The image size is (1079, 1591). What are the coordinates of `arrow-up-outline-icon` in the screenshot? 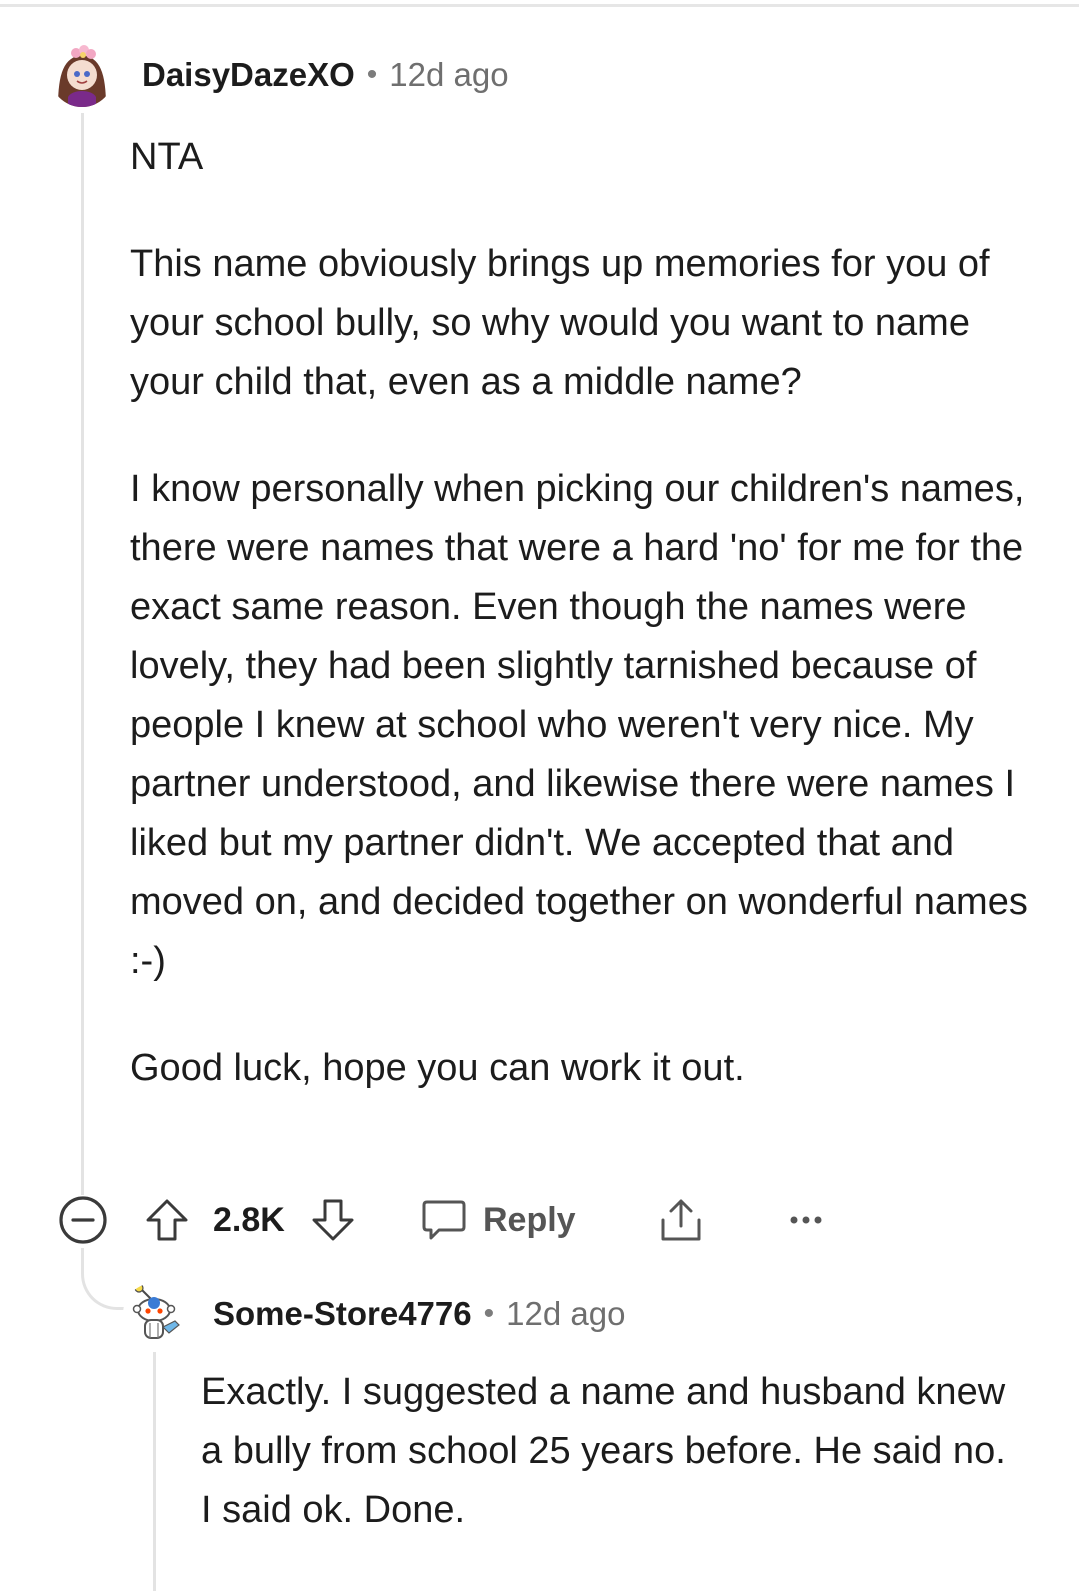 It's located at (167, 1220).